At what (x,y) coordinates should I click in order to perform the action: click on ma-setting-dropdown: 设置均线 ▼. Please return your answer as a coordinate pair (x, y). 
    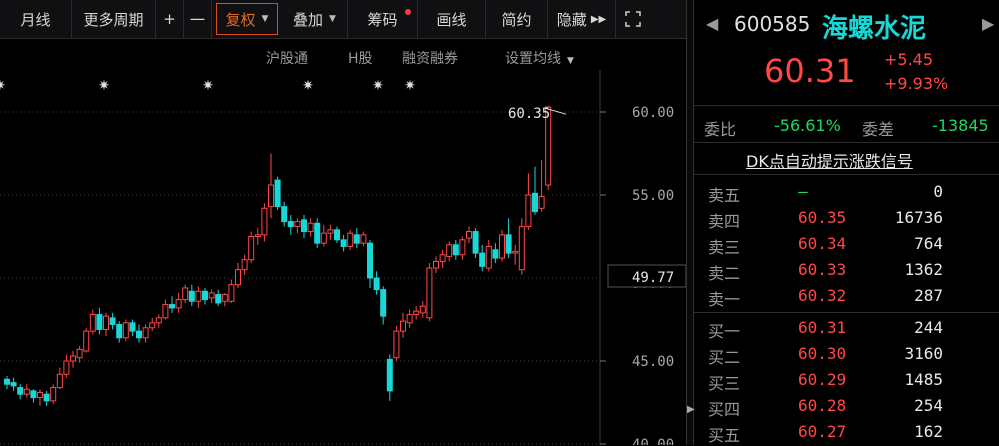
    Looking at the image, I should click on (539, 58).